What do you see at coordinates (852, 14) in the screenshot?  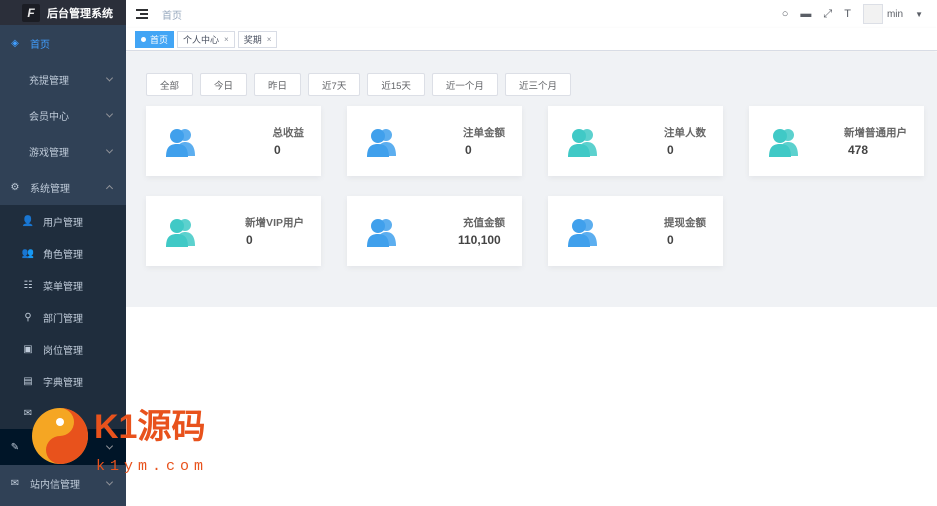 I see `navbar-right: ○ ▬ ⤢ T min ▼` at bounding box center [852, 14].